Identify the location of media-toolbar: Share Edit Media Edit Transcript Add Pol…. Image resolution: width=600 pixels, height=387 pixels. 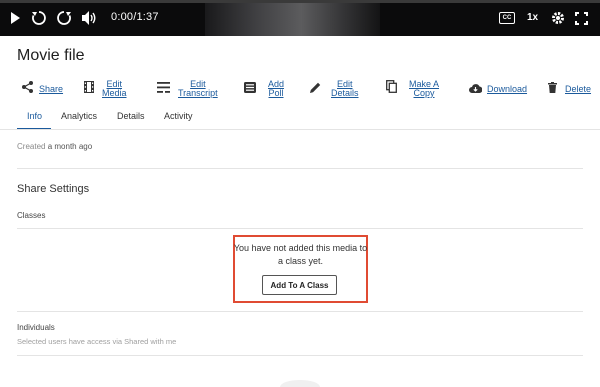
(300, 89).